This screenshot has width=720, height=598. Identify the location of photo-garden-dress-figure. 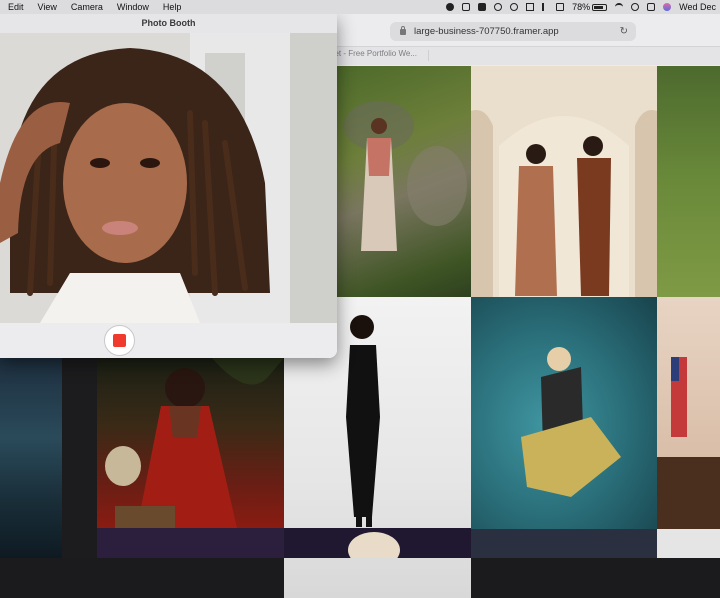
(405, 176).